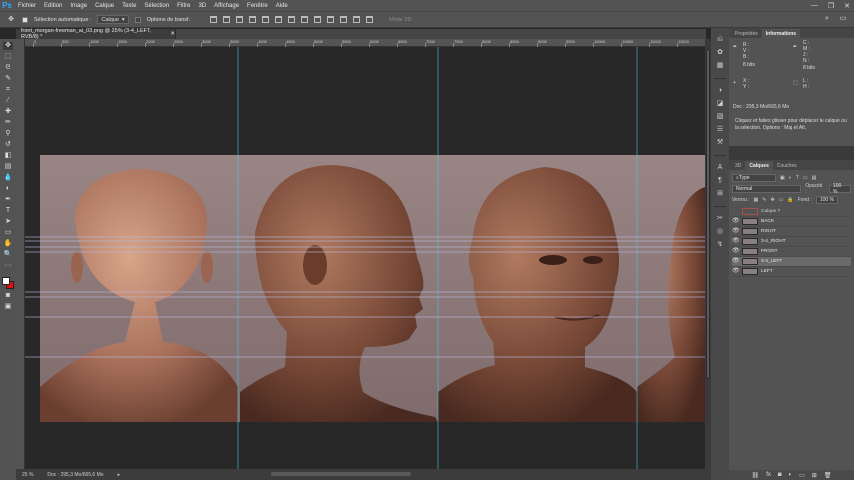  Describe the element at coordinates (344, 19) in the screenshot. I see `distribute-center-icon` at that location.